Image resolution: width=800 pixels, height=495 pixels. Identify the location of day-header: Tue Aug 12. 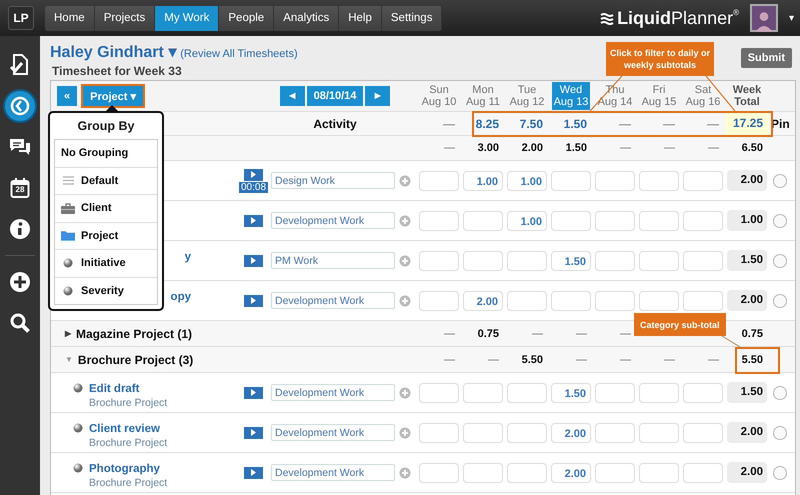
(527, 96).